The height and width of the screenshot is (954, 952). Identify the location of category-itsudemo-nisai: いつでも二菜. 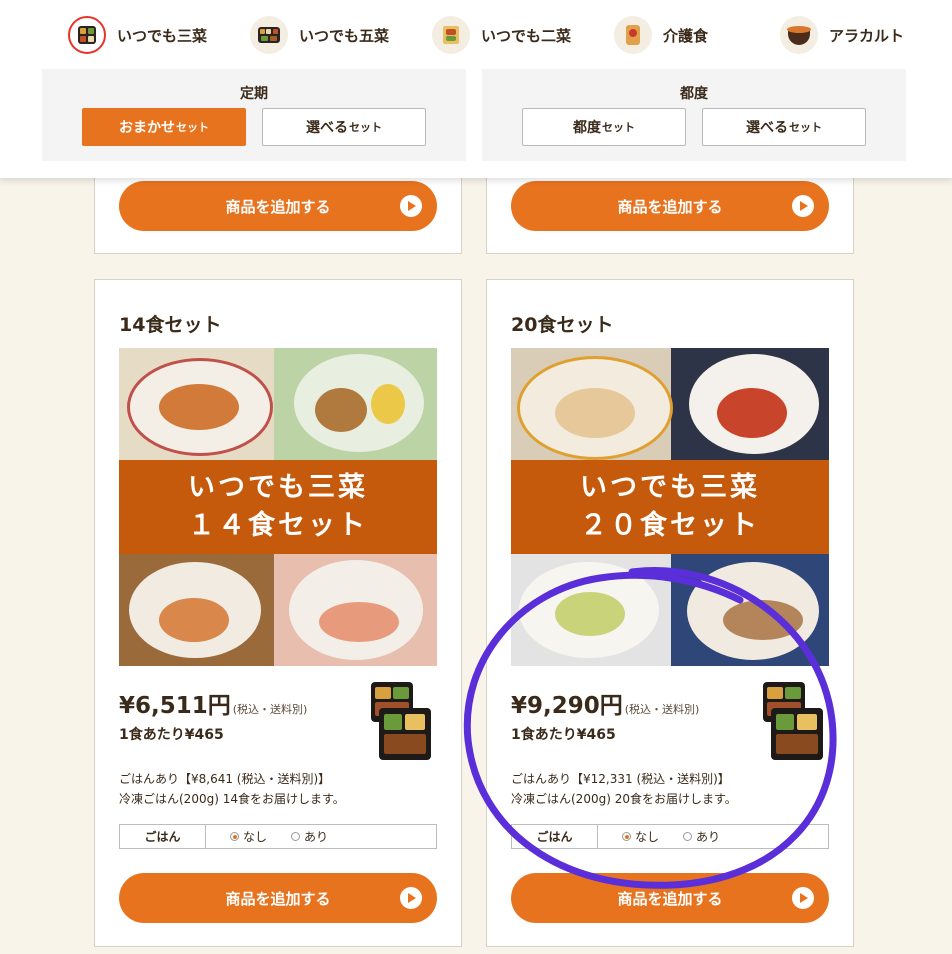
(501, 35).